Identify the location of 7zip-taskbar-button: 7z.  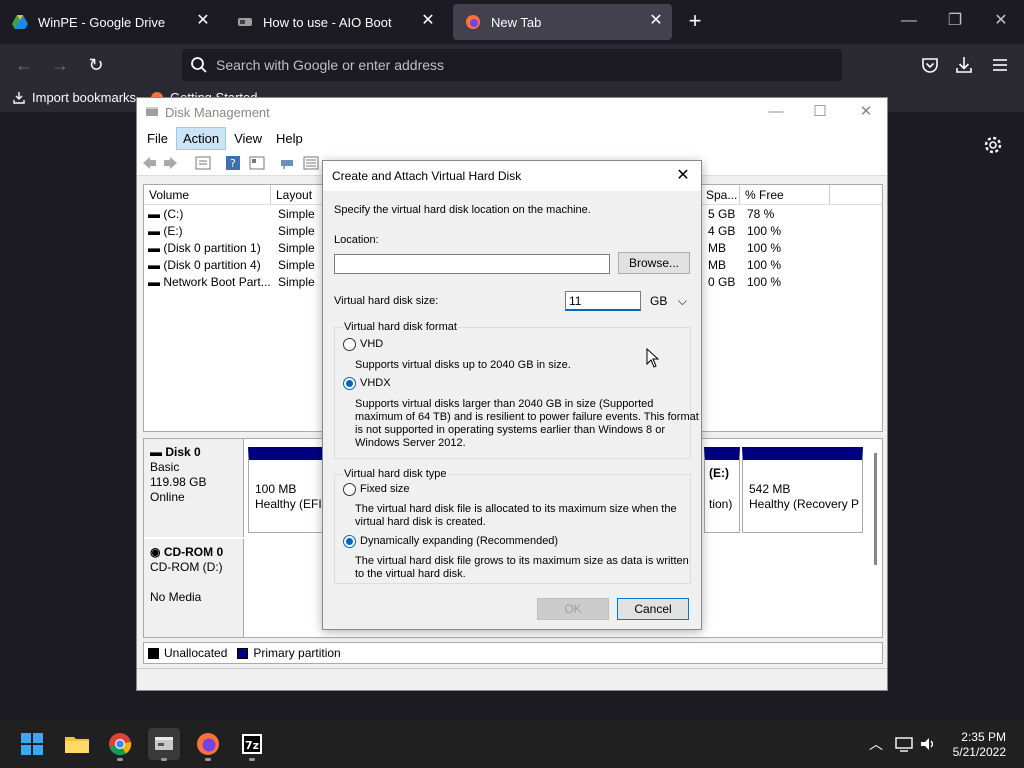
(252, 744).